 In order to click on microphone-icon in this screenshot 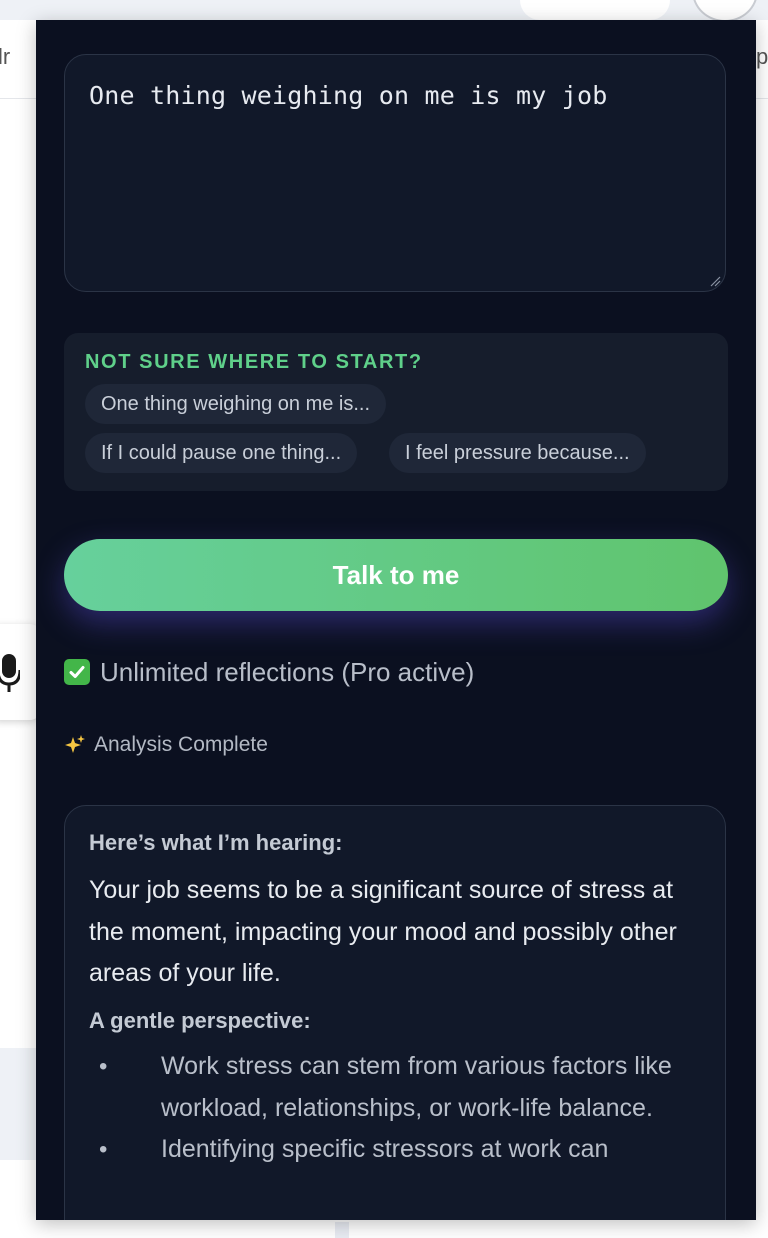, I will do `click(10, 673)`.